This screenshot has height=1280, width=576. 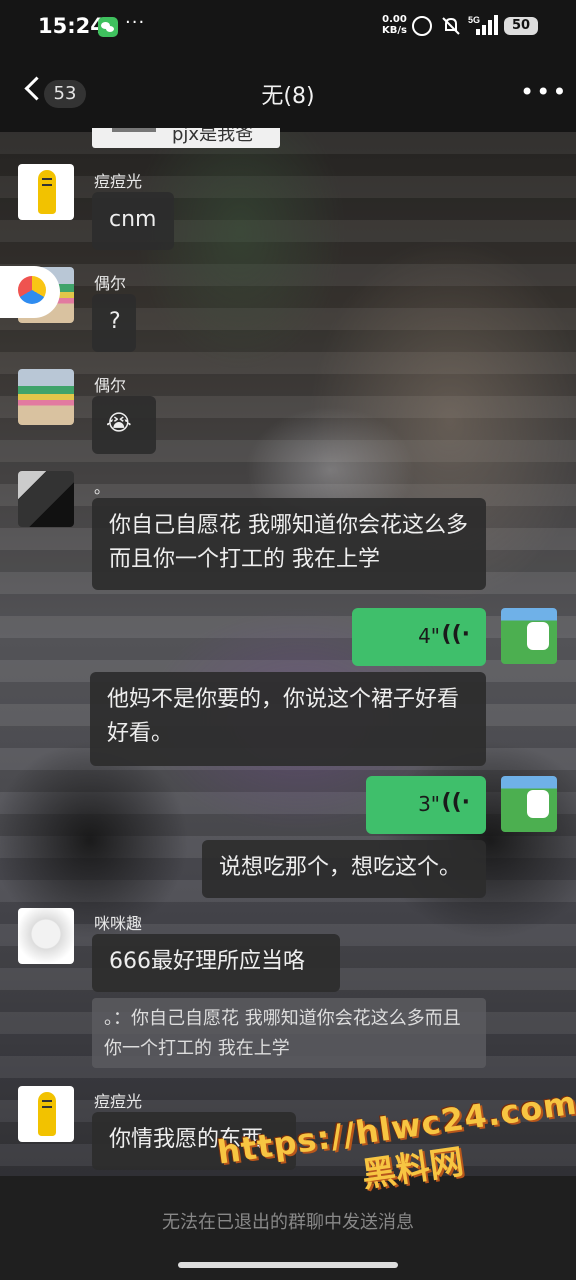 What do you see at coordinates (108, 27) in the screenshot?
I see `wechat-icon` at bounding box center [108, 27].